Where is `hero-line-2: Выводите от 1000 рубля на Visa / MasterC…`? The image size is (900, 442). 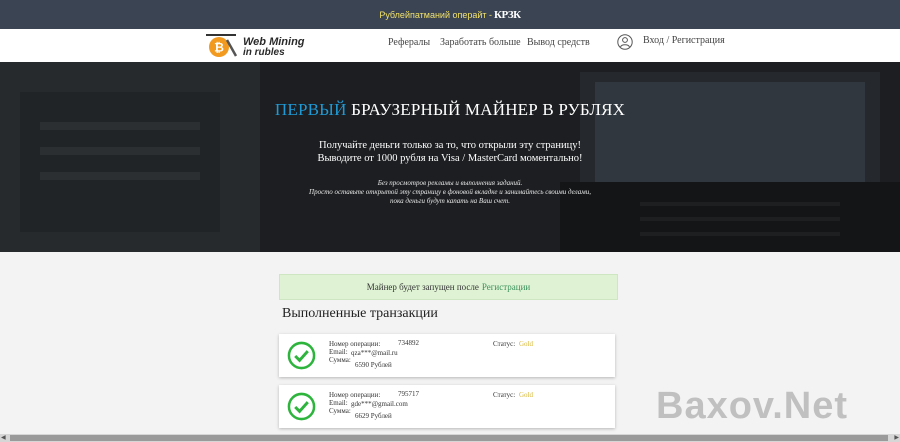 hero-line-2: Выводите от 1000 рубля на Visa / MasterC… is located at coordinates (450, 158).